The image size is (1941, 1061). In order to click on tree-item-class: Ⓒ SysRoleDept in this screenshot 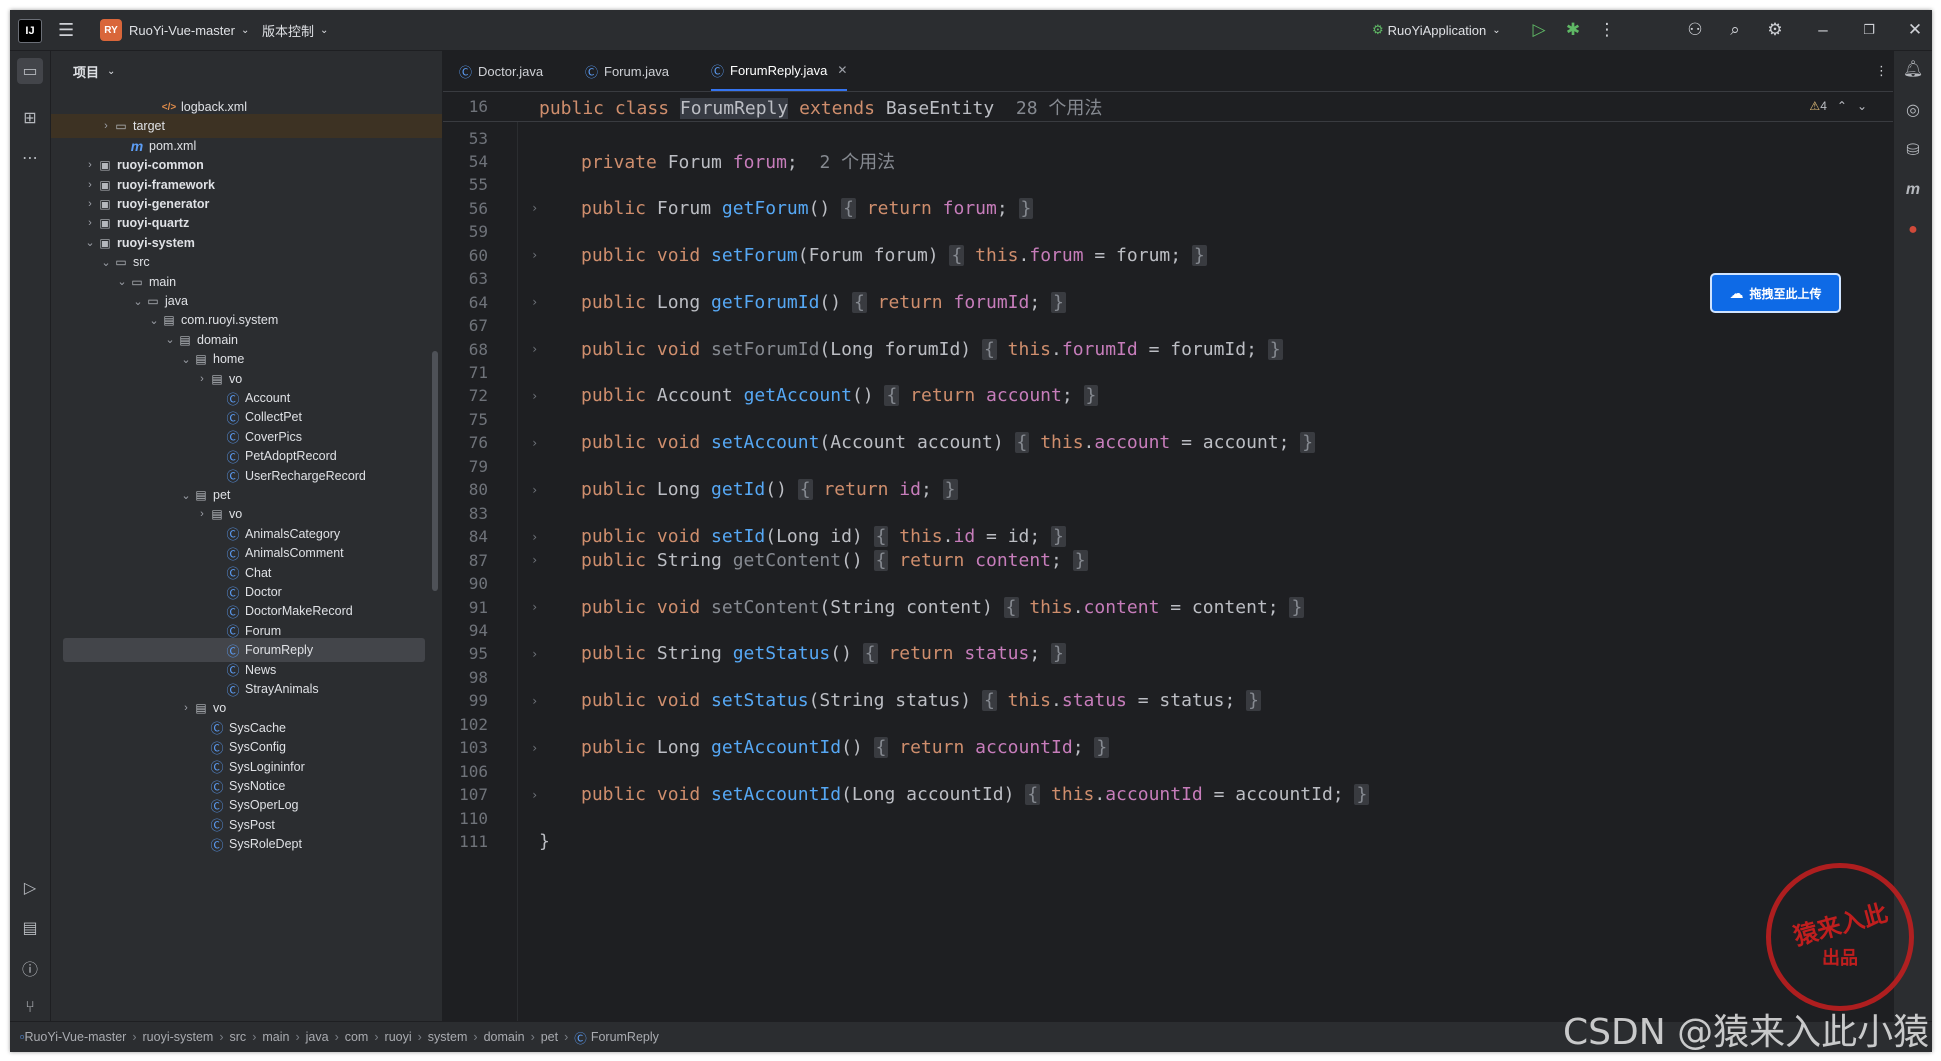, I will do `click(246, 844)`.